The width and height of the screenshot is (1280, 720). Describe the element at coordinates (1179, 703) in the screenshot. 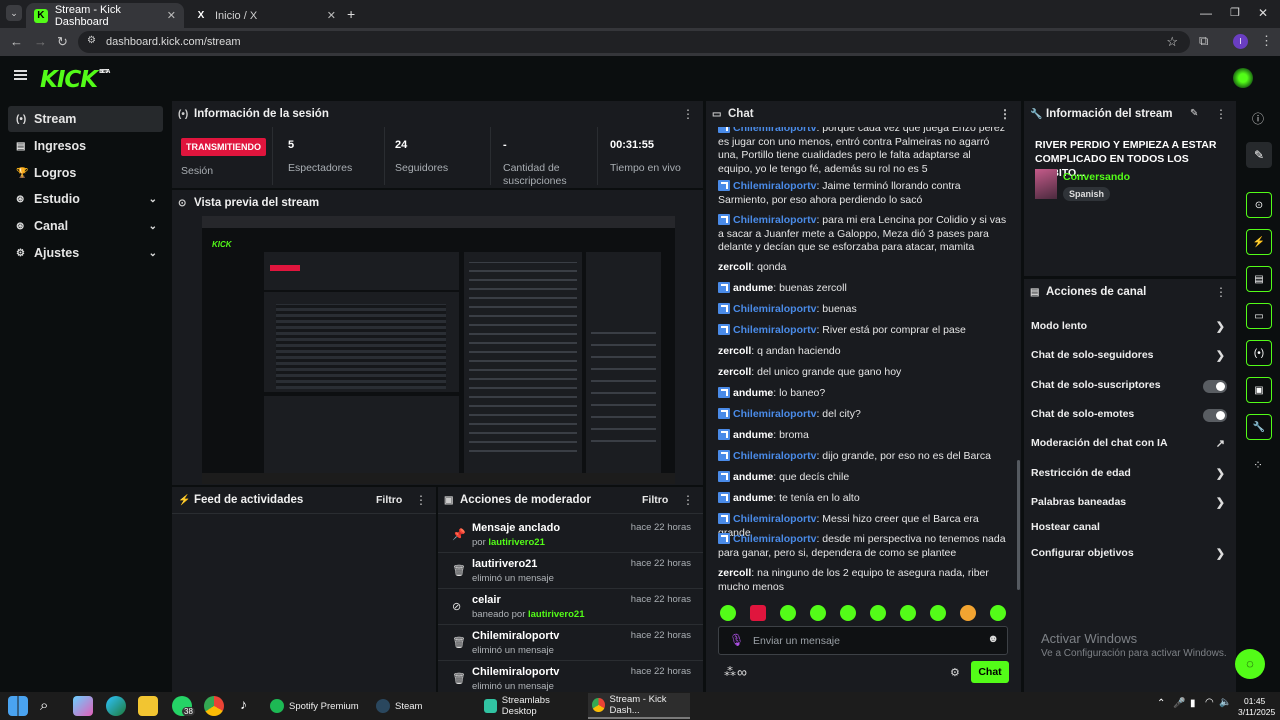

I see `microphone-tray-icon: 🎤` at that location.